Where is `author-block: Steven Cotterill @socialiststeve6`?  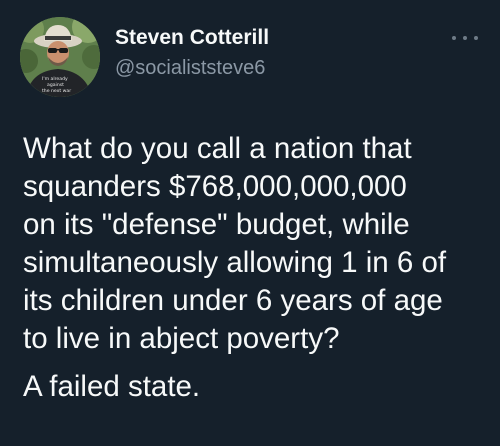 author-block: Steven Cotterill @socialiststeve6 is located at coordinates (192, 53).